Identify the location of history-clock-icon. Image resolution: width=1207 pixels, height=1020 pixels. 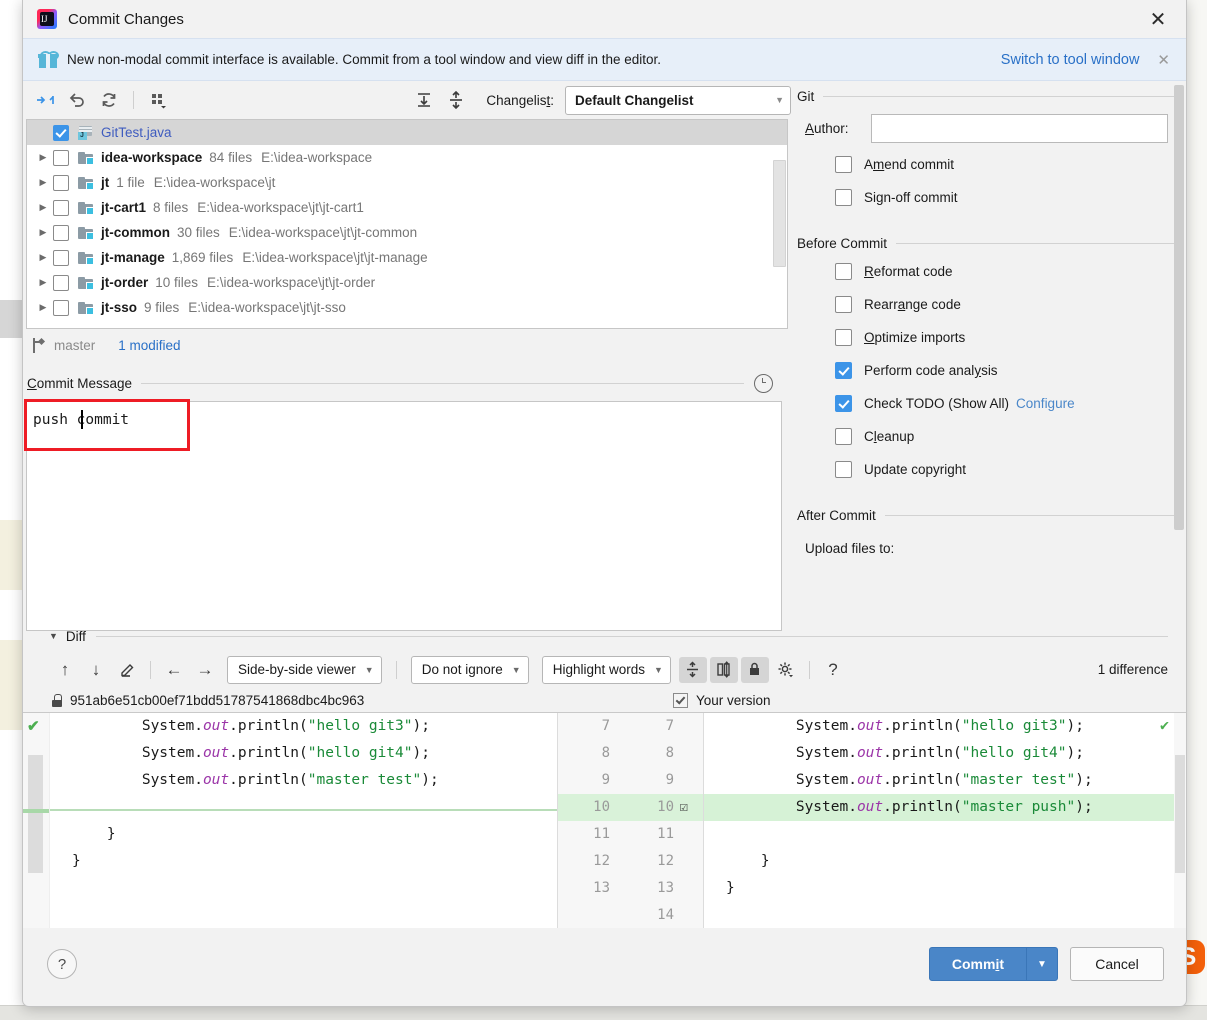
(763, 383).